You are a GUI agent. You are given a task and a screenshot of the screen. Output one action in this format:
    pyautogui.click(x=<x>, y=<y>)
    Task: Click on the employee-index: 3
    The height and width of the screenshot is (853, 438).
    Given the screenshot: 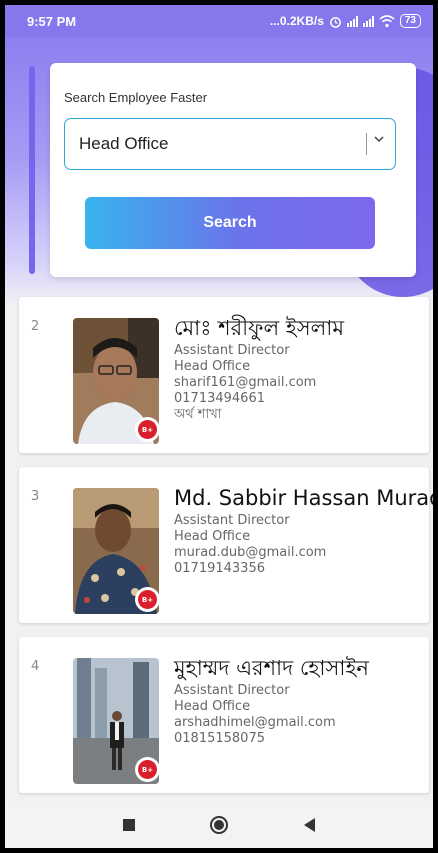 What is the action you would take?
    pyautogui.click(x=35, y=496)
    